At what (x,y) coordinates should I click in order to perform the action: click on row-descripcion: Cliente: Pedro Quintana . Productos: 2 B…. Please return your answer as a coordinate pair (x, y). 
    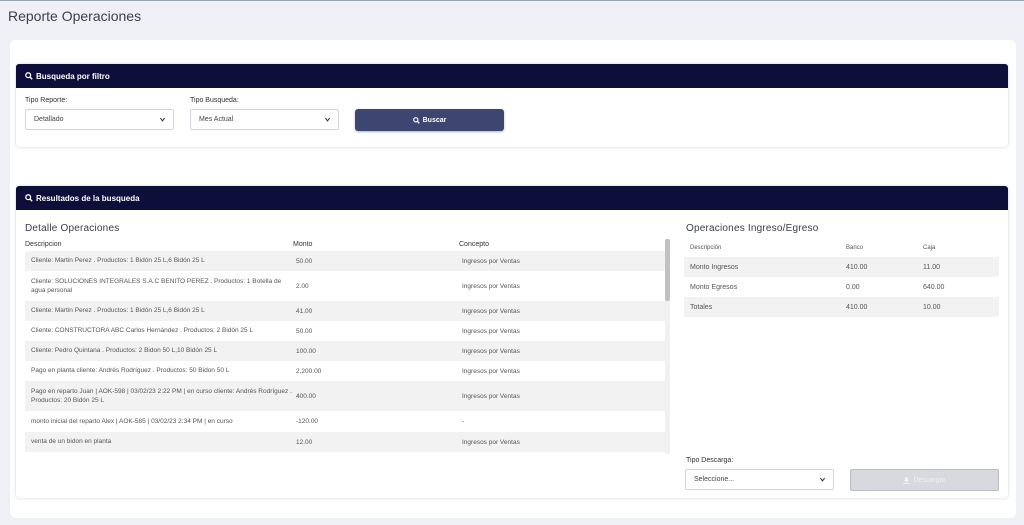
    Looking at the image, I should click on (124, 351).